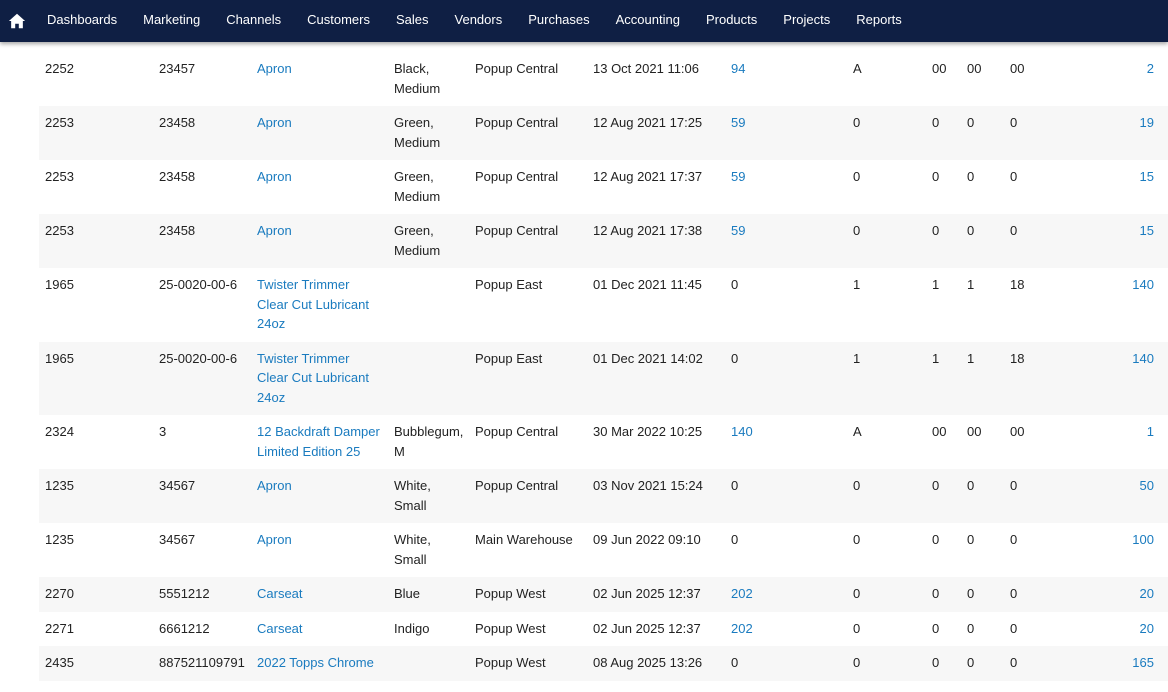  Describe the element at coordinates (202, 663) in the screenshot. I see `cell-sku: 887521109791` at that location.